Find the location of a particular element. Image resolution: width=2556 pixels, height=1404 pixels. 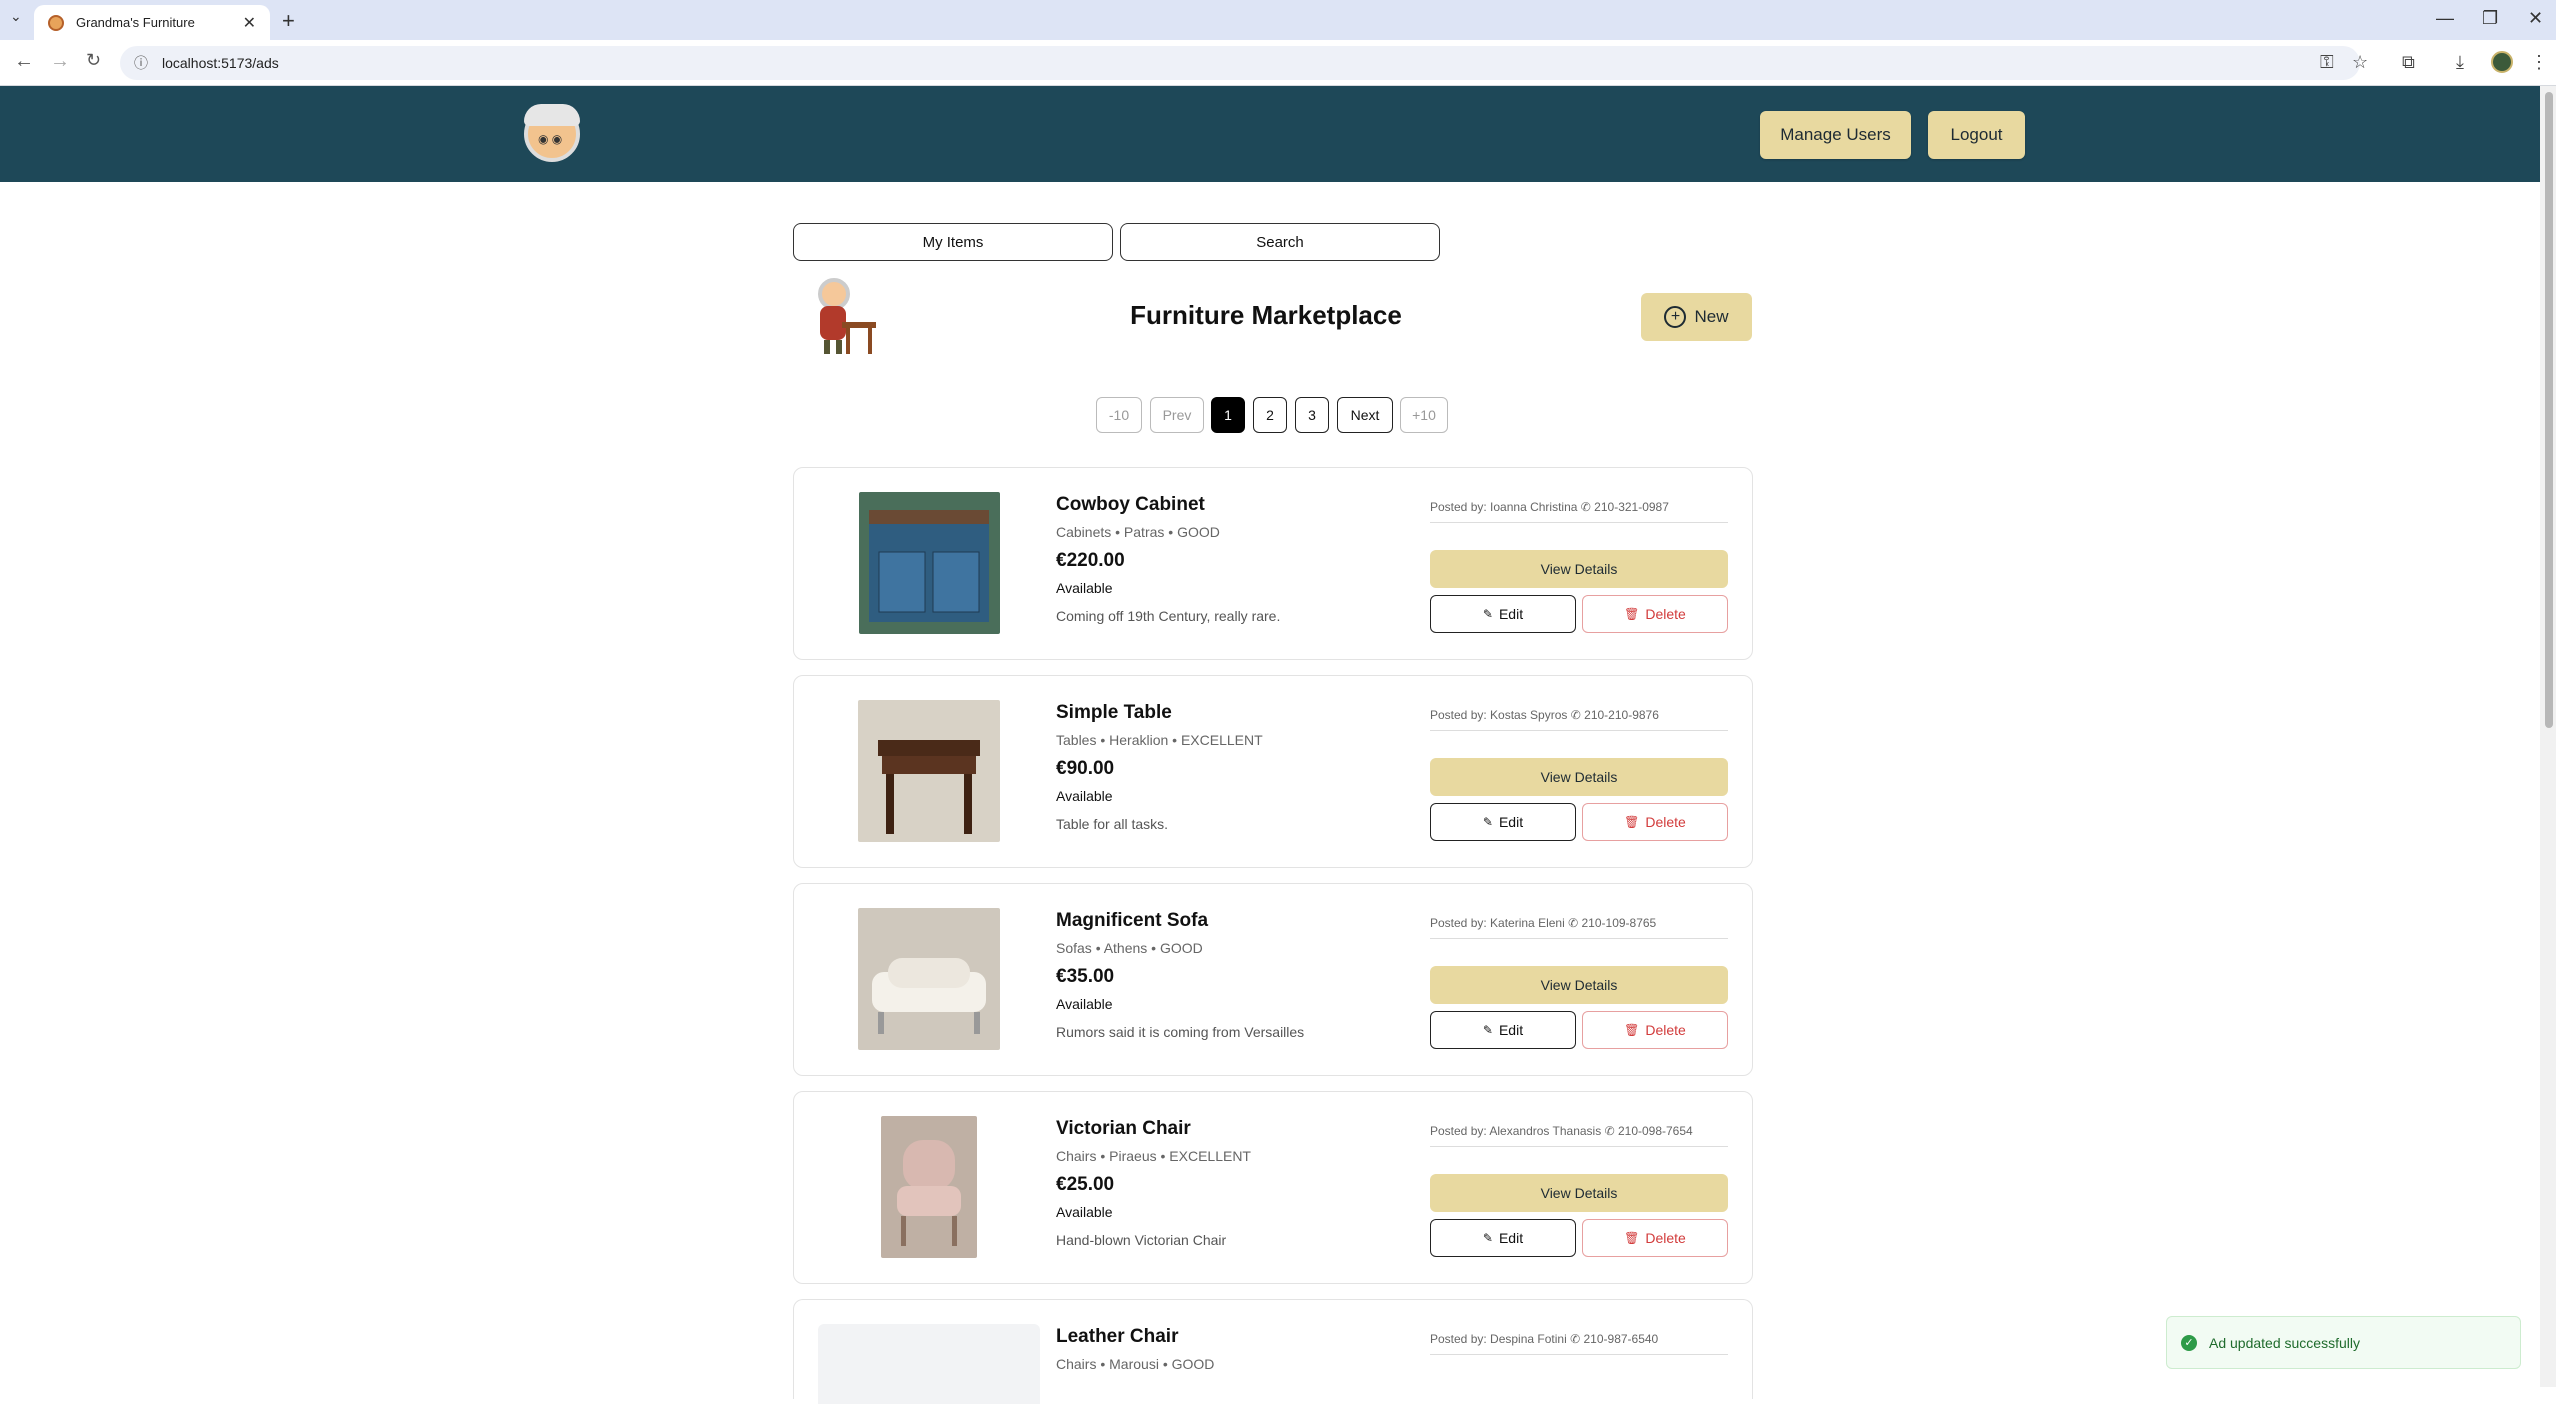

tab-search-chevron-icon: ⌄ is located at coordinates (16, 16).